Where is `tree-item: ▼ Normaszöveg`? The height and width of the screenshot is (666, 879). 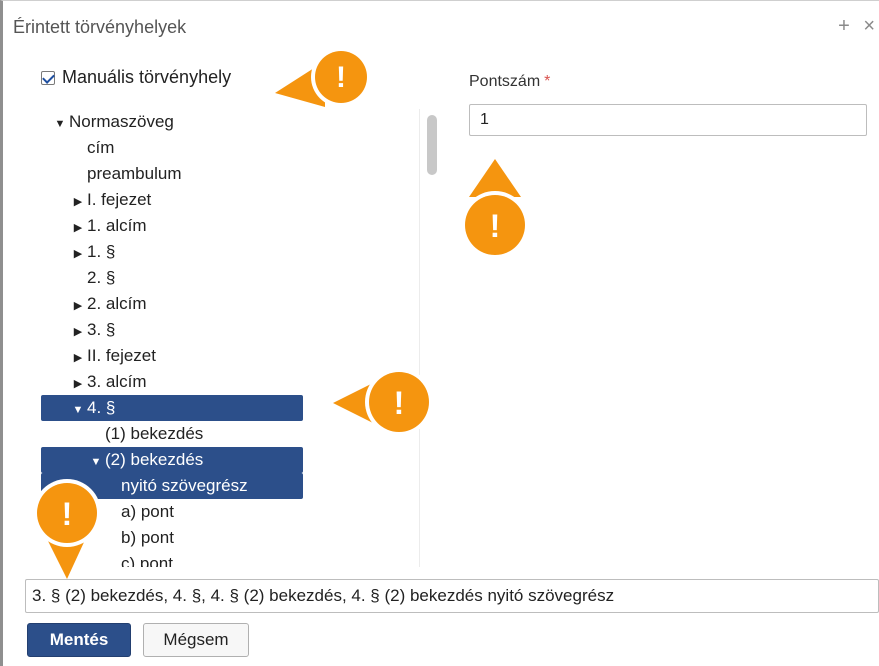
tree-item: ▼ Normaszöveg is located at coordinates (172, 122).